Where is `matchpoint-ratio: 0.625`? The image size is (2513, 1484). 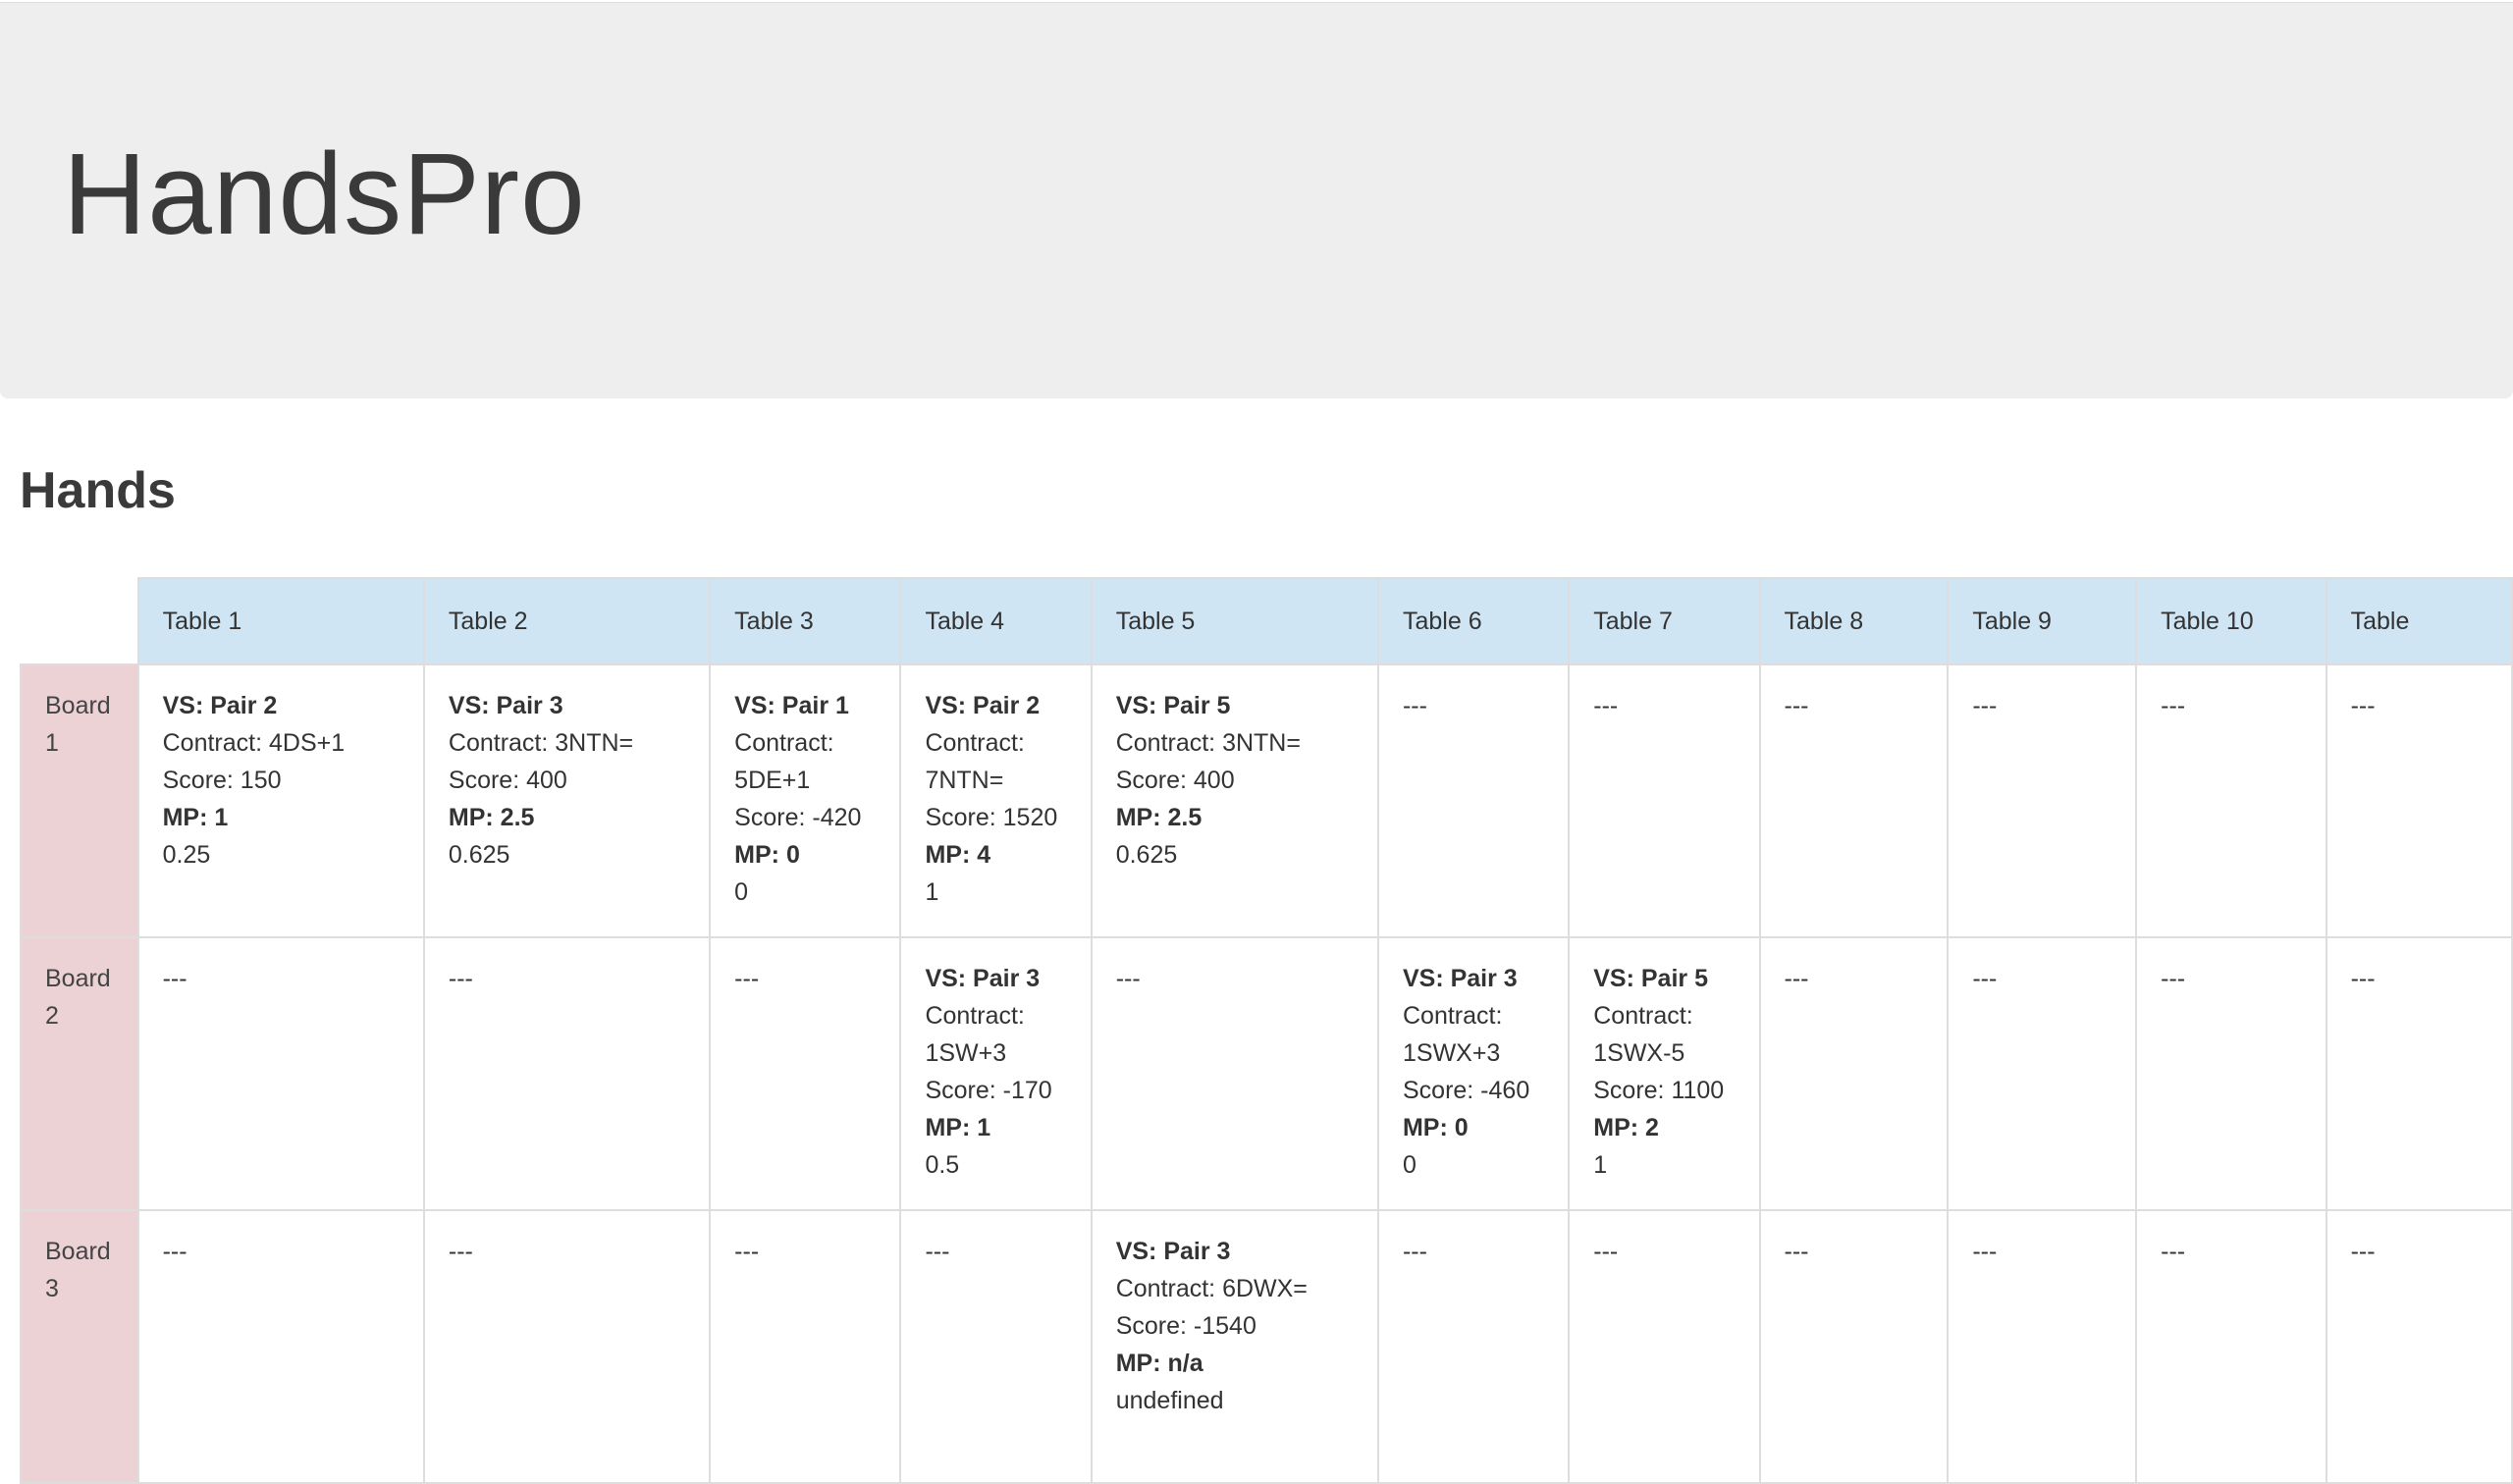 matchpoint-ratio: 0.625 is located at coordinates (1146, 855).